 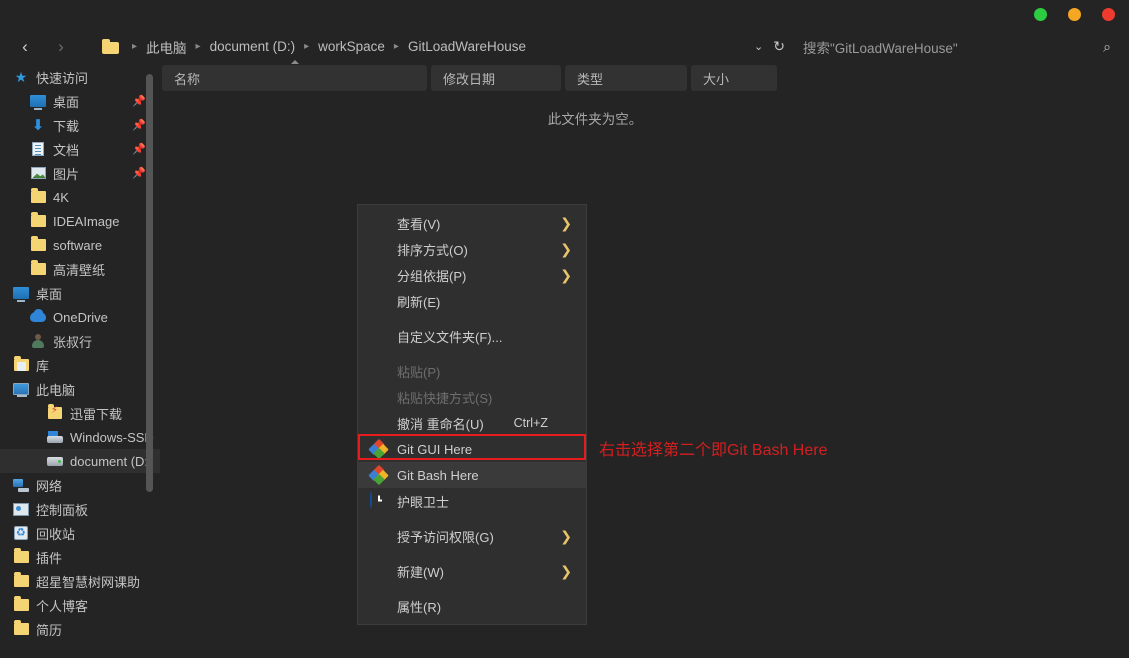 What do you see at coordinates (80, 293) in the screenshot?
I see `sidebar-item-9: 桌面` at bounding box center [80, 293].